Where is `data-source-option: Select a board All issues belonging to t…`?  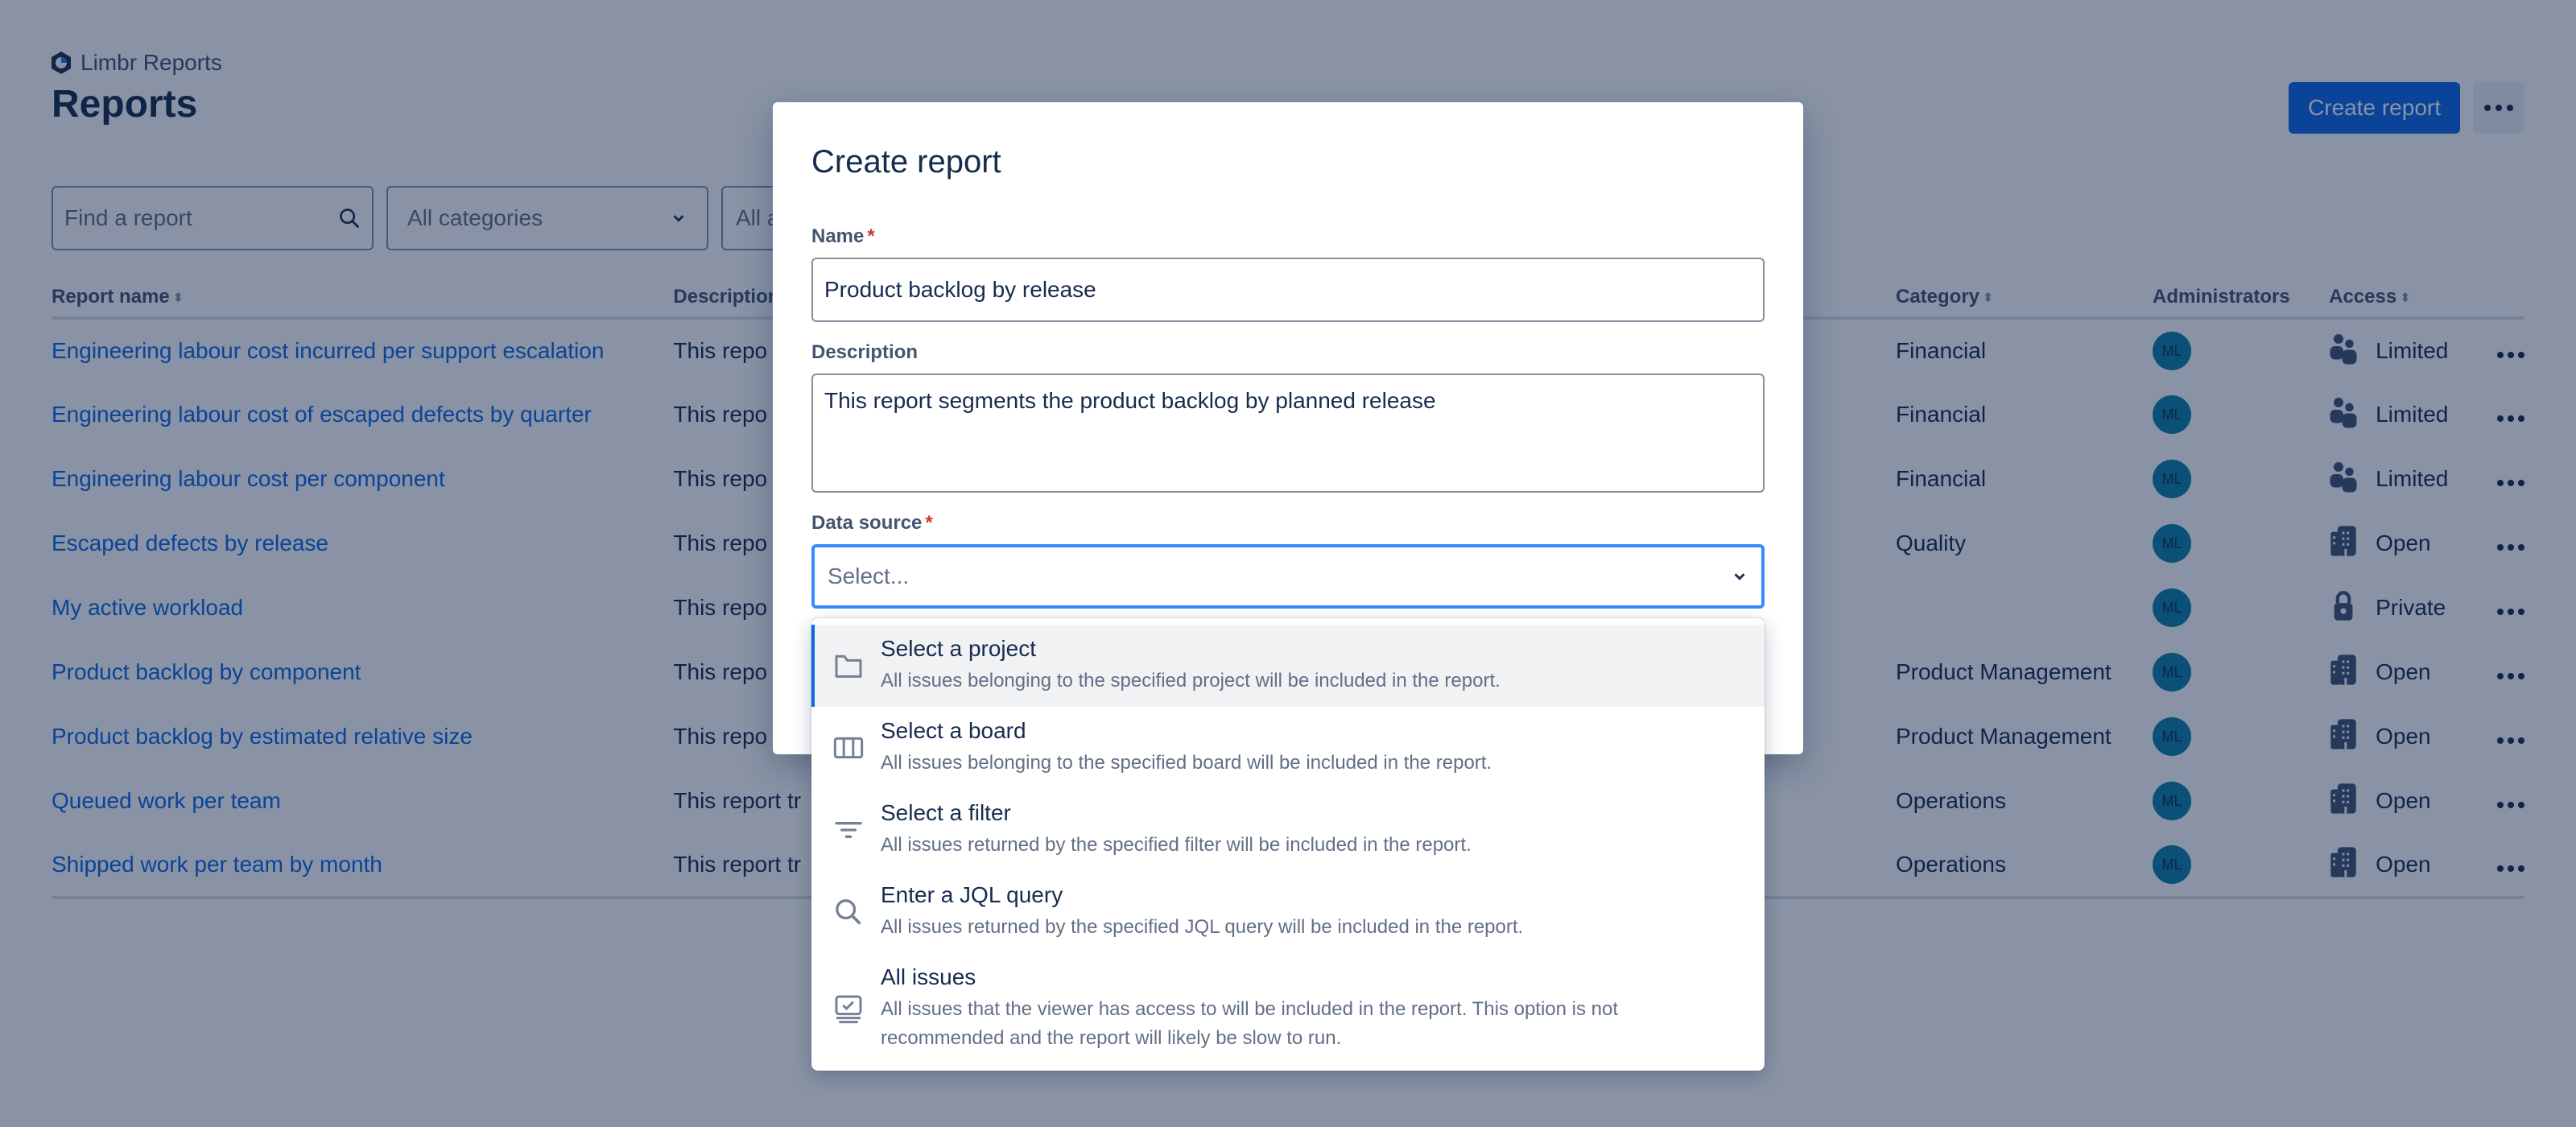 data-source-option: Select a board All issues belonging to t… is located at coordinates (1288, 748).